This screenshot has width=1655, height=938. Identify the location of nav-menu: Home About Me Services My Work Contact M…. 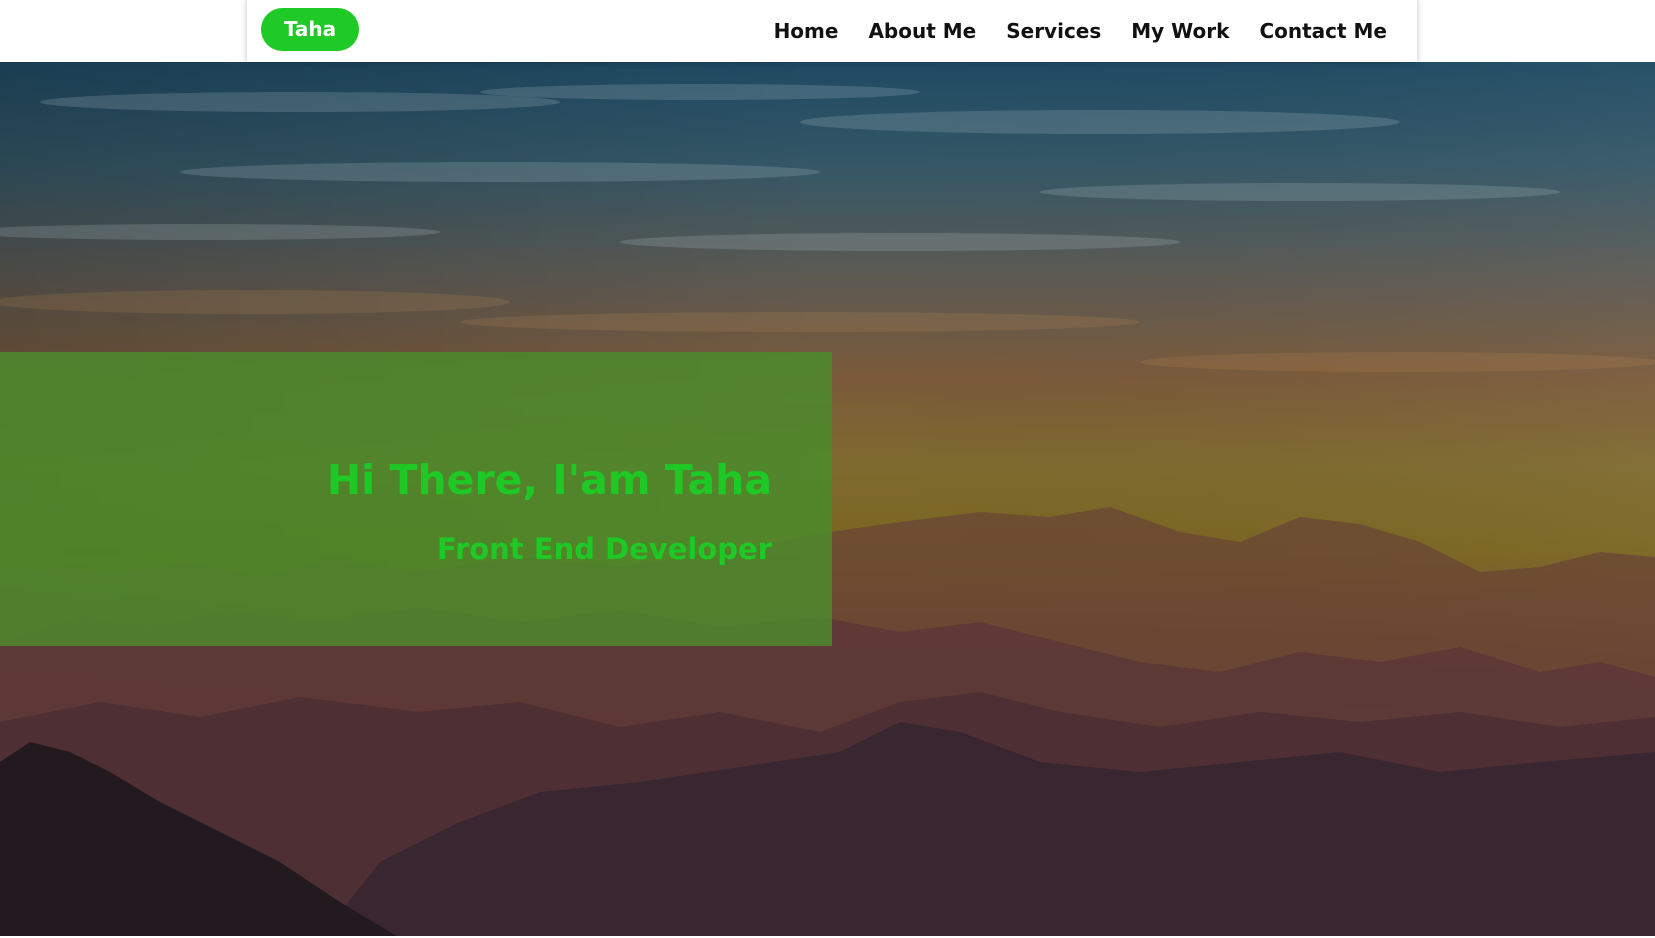
(1080, 31).